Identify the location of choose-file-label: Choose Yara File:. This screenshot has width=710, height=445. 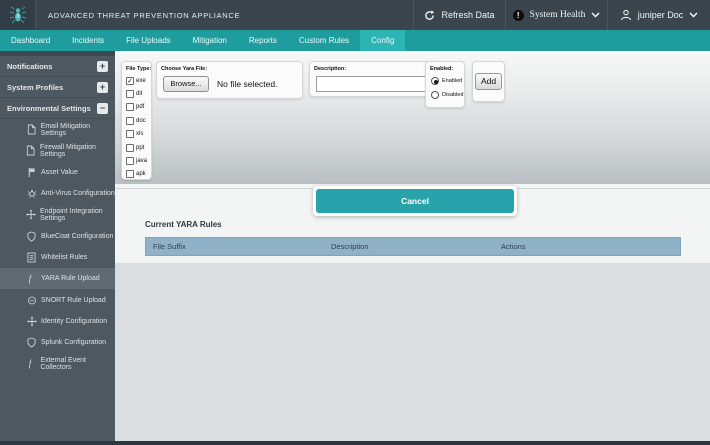
(184, 69).